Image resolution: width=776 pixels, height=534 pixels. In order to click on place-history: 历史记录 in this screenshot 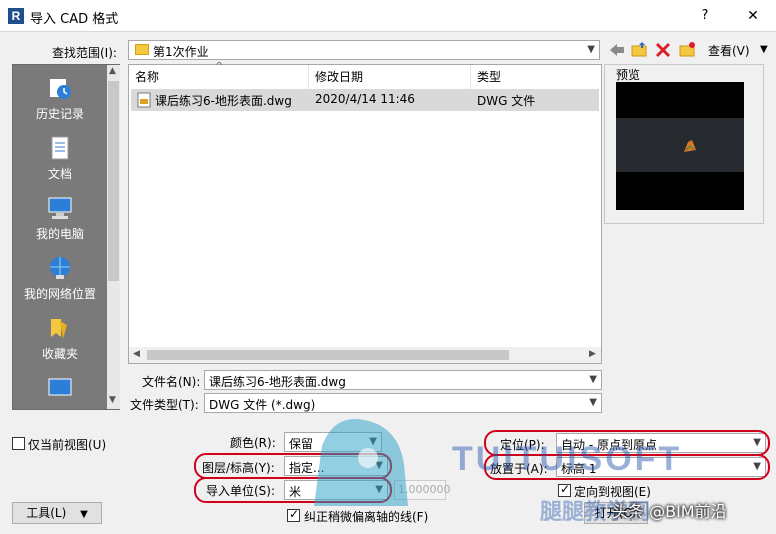, I will do `click(60, 98)`.